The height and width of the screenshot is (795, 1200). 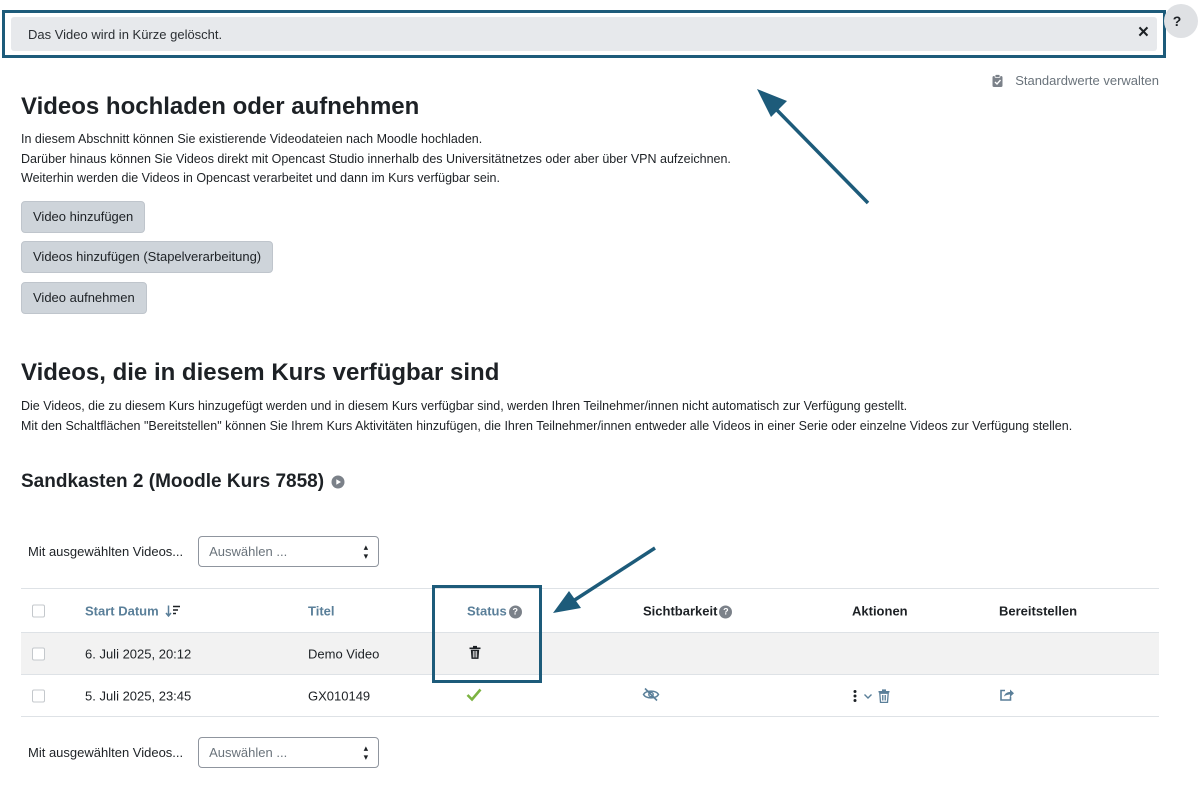 I want to click on add-video-button: Video hinzufügen, so click(x=83, y=217).